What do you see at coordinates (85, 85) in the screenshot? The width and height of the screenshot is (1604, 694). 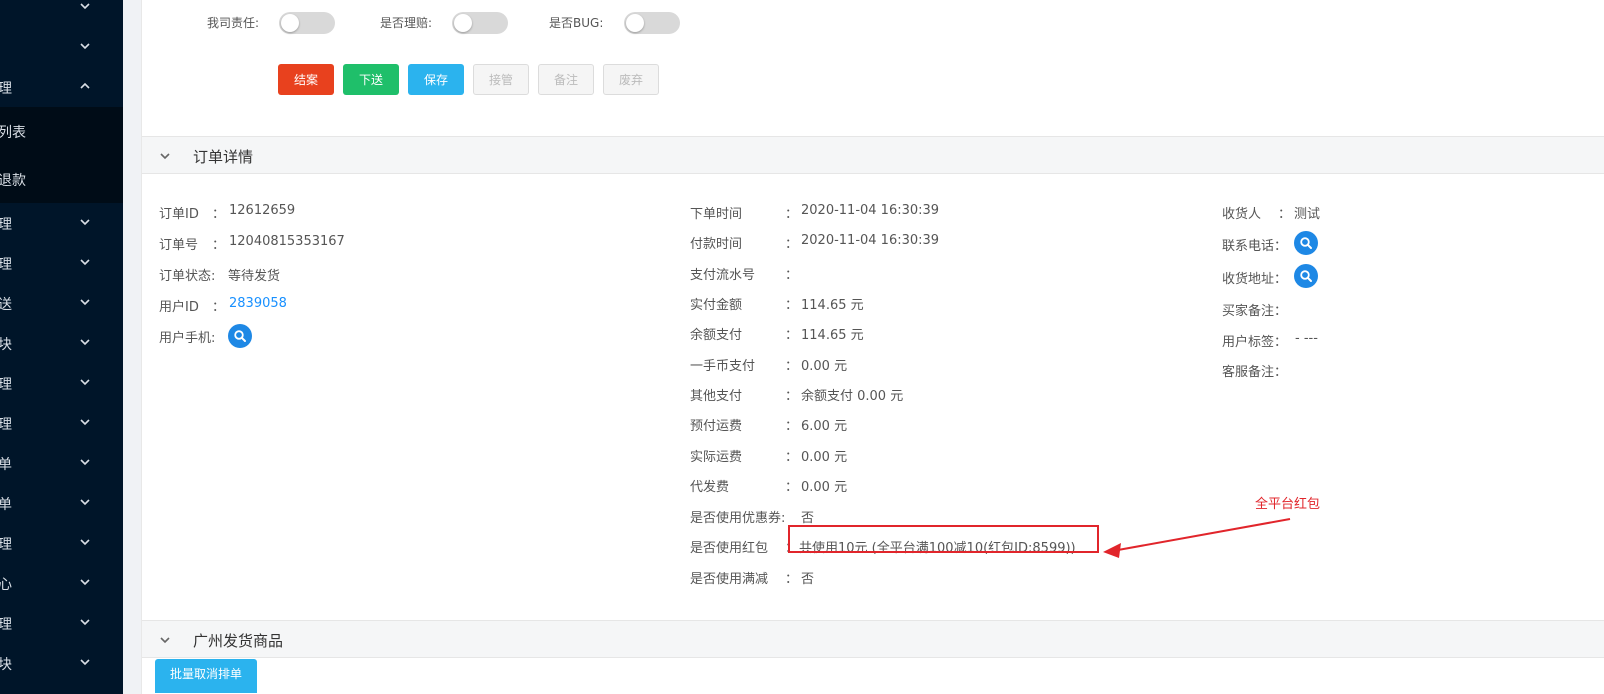 I see `chevron-up-icon` at bounding box center [85, 85].